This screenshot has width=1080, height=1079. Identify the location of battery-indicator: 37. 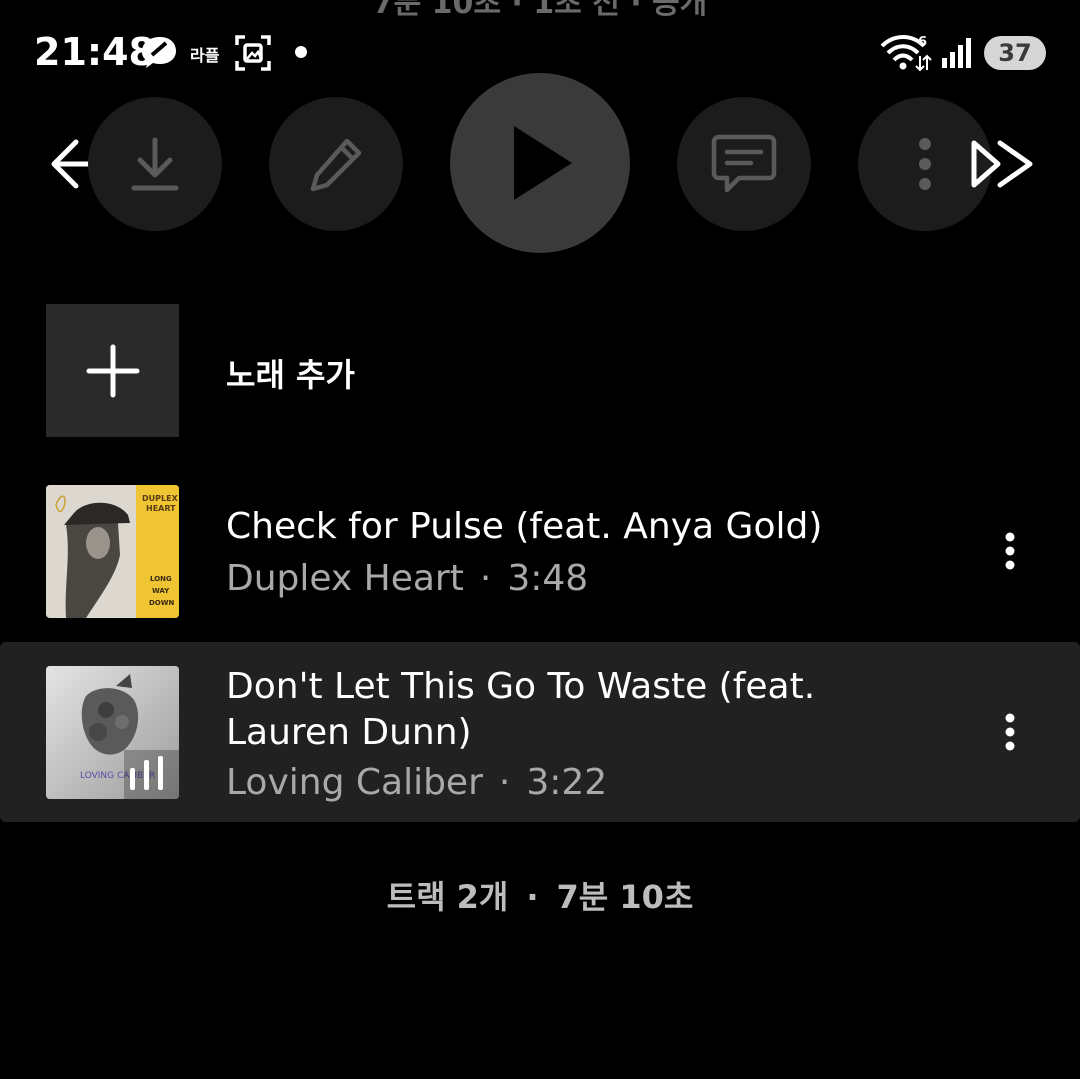
(1015, 53).